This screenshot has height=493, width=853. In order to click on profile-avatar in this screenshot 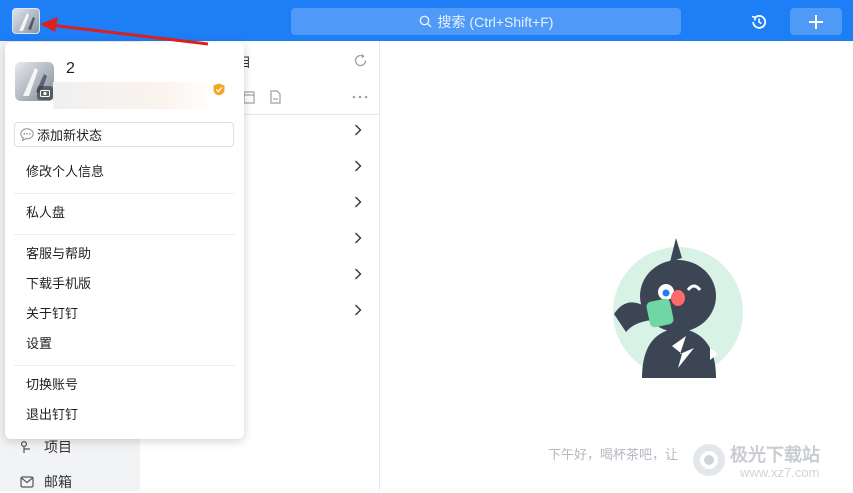, I will do `click(34, 81)`.